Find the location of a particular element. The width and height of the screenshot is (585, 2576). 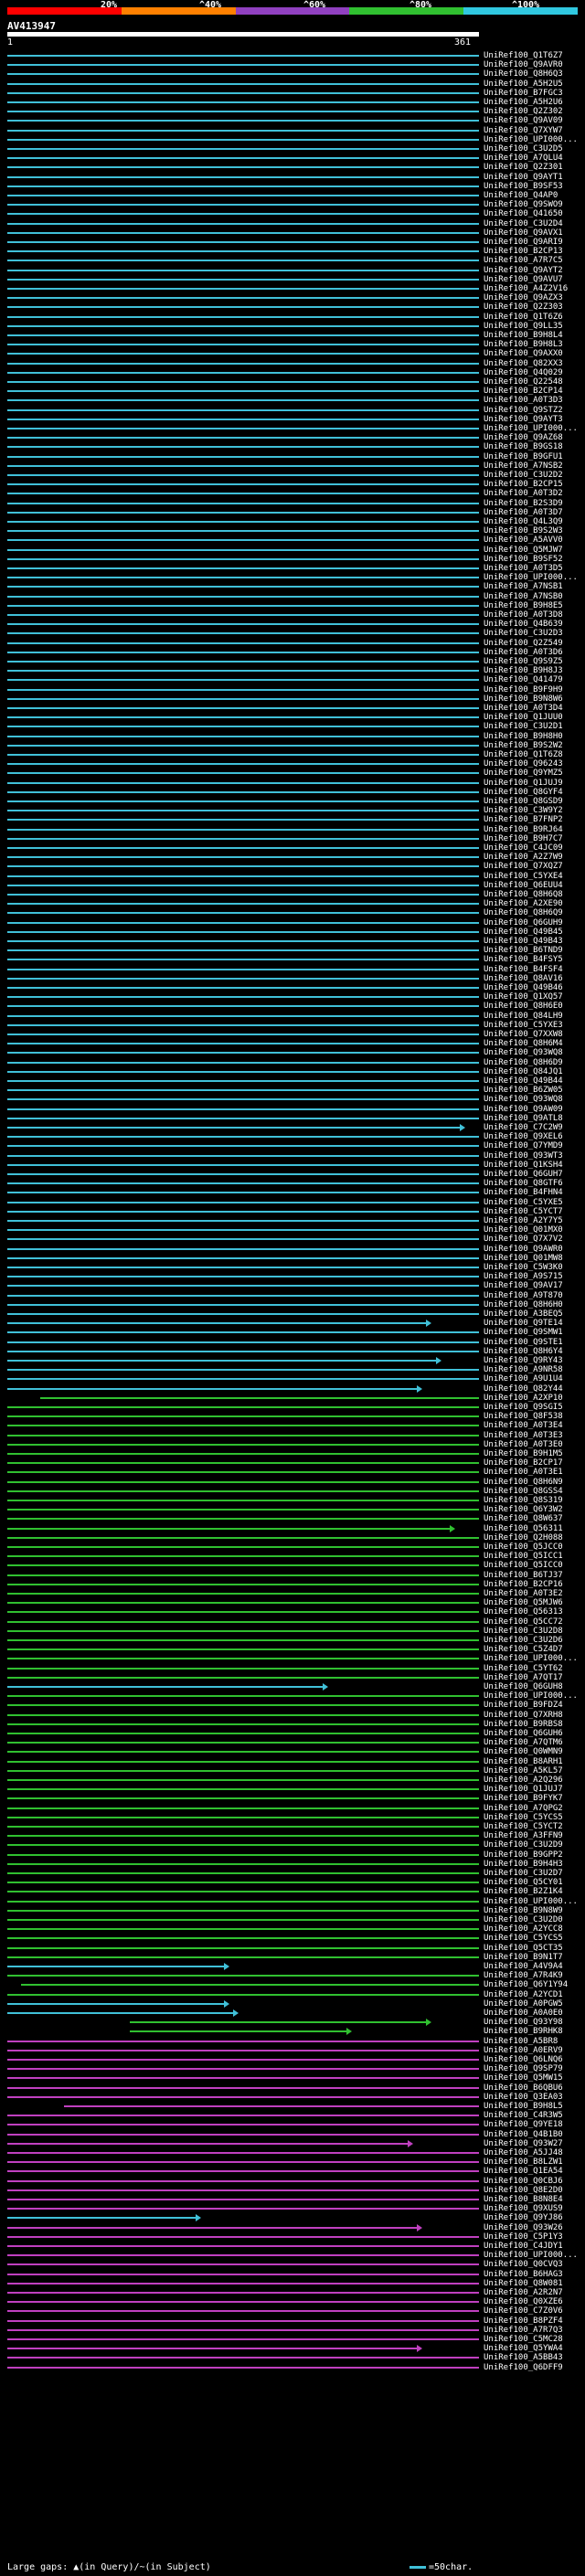

hit-id-link: UniRef100_B9F9H9 is located at coordinates (523, 689).